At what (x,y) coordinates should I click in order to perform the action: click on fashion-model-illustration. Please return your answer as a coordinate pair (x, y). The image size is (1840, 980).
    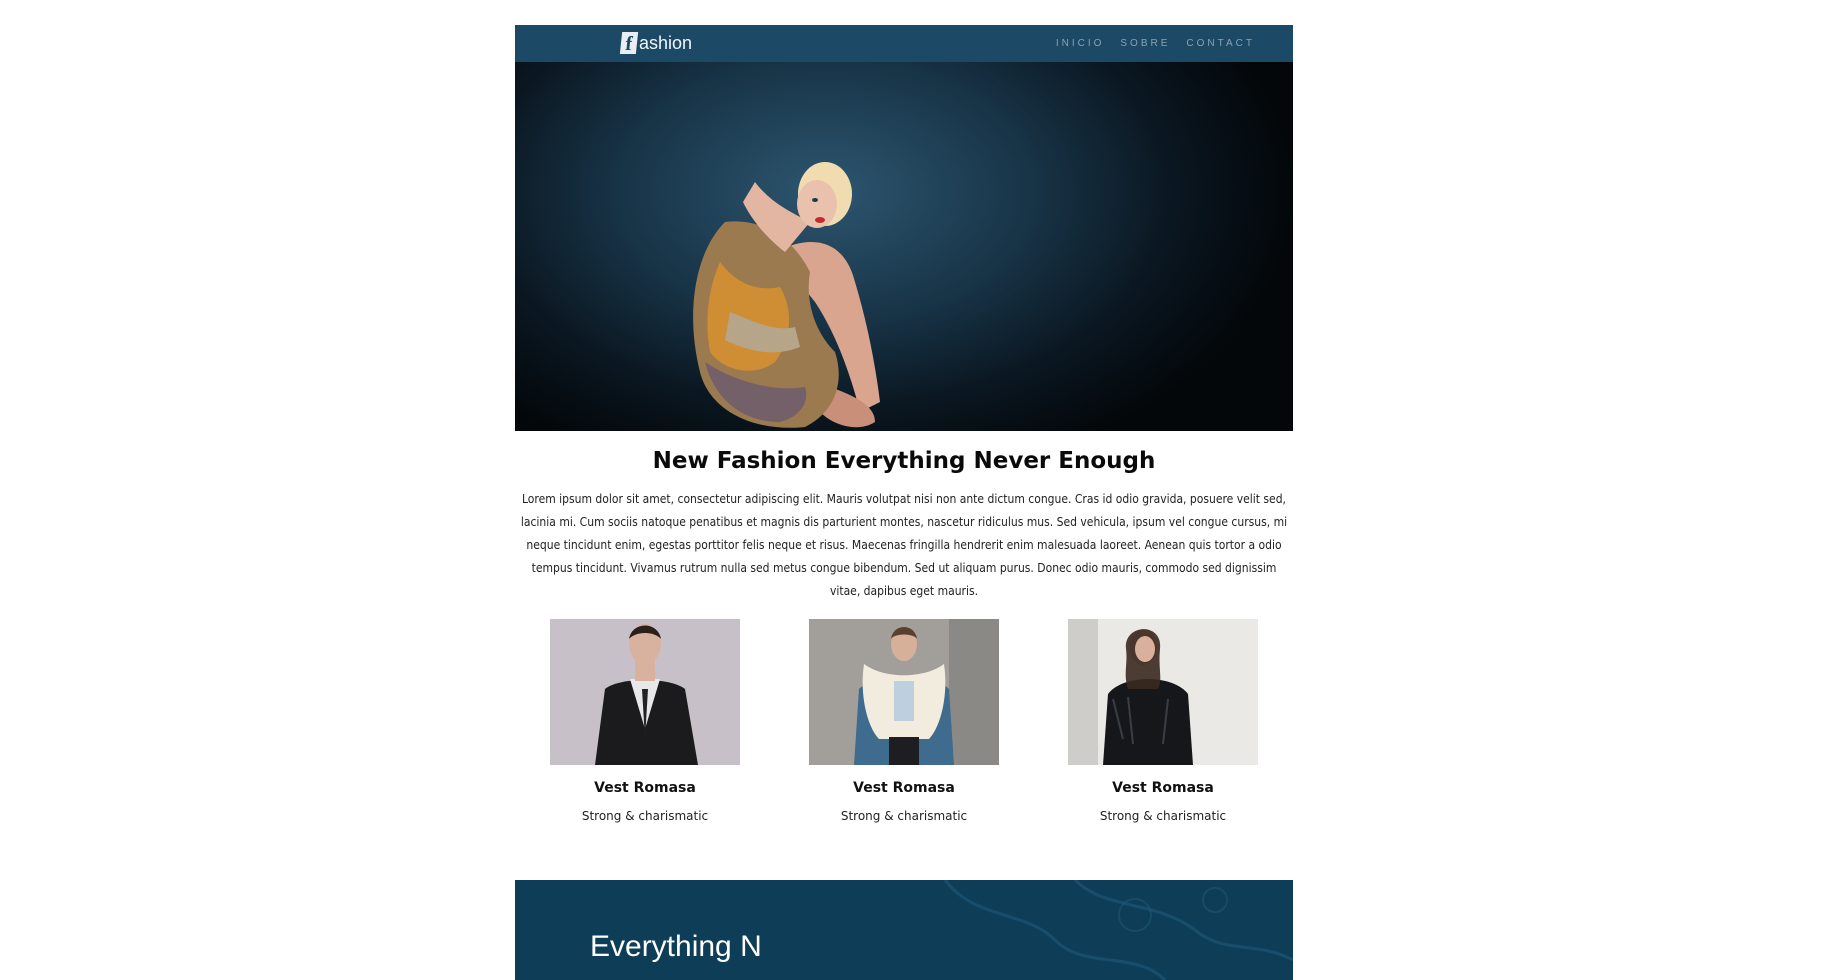
    Looking at the image, I should click on (786, 295).